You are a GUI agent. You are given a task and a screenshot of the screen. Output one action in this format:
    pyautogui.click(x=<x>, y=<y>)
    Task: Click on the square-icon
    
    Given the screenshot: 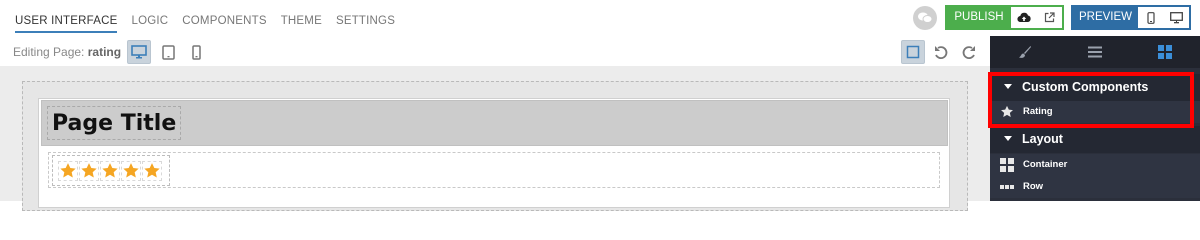 What is the action you would take?
    pyautogui.click(x=913, y=52)
    